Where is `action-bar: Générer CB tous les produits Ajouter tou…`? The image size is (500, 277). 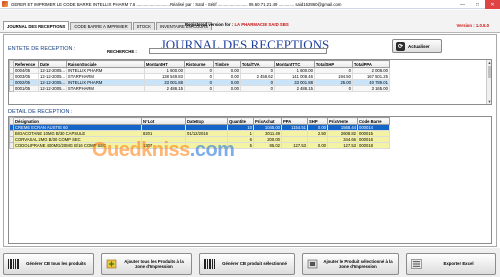
action-bar: Générer CB tous les produits Ajouter tou… is located at coordinates (250, 262).